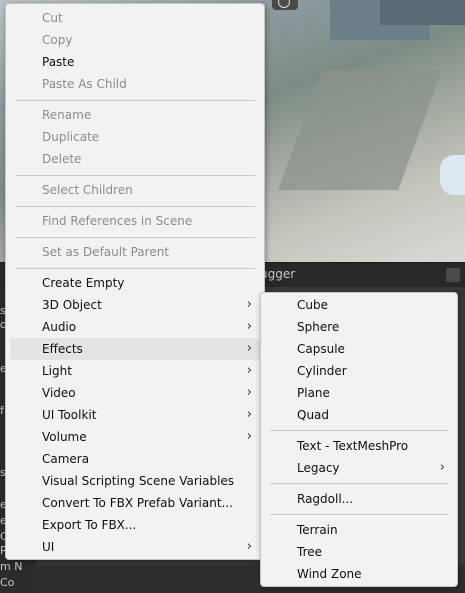  Describe the element at coordinates (277, 274) in the screenshot. I see `tab-debugger: ugger` at that location.